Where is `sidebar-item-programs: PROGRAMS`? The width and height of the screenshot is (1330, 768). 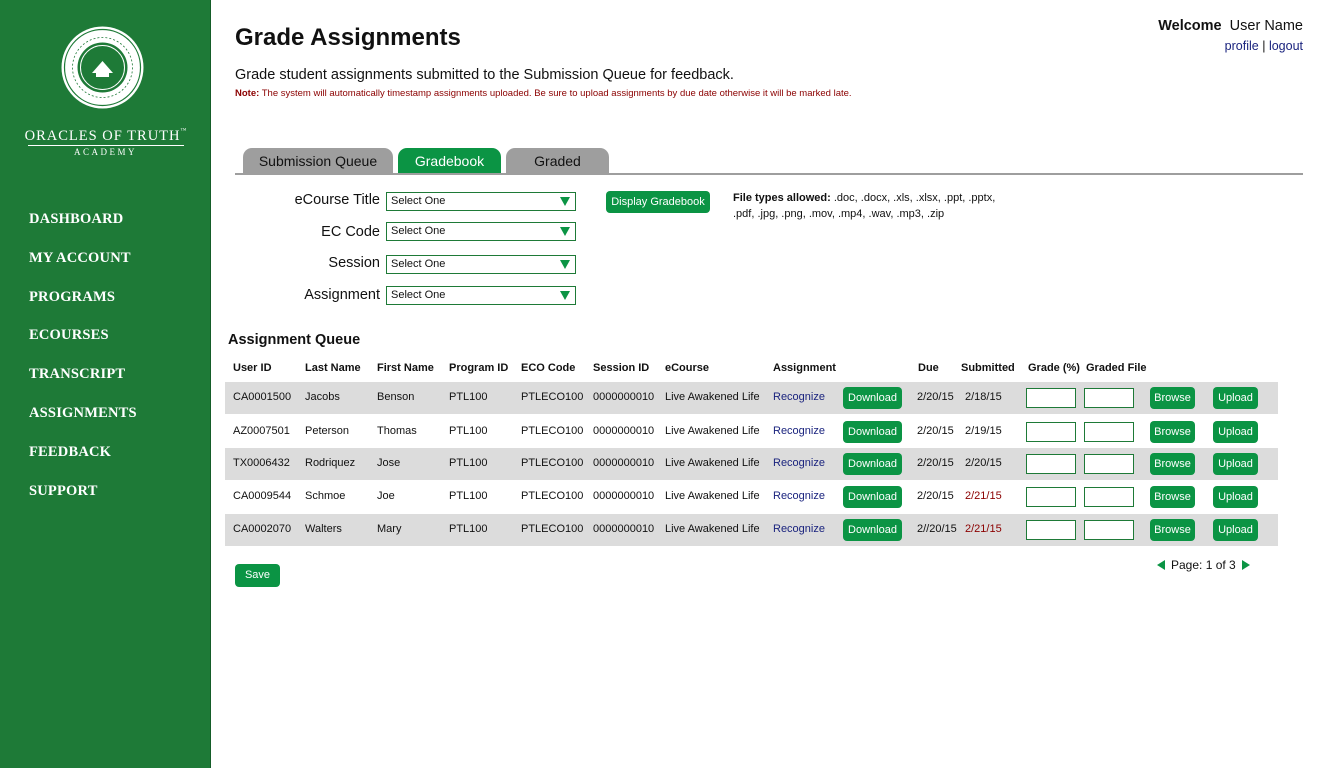 sidebar-item-programs: PROGRAMS is located at coordinates (83, 305).